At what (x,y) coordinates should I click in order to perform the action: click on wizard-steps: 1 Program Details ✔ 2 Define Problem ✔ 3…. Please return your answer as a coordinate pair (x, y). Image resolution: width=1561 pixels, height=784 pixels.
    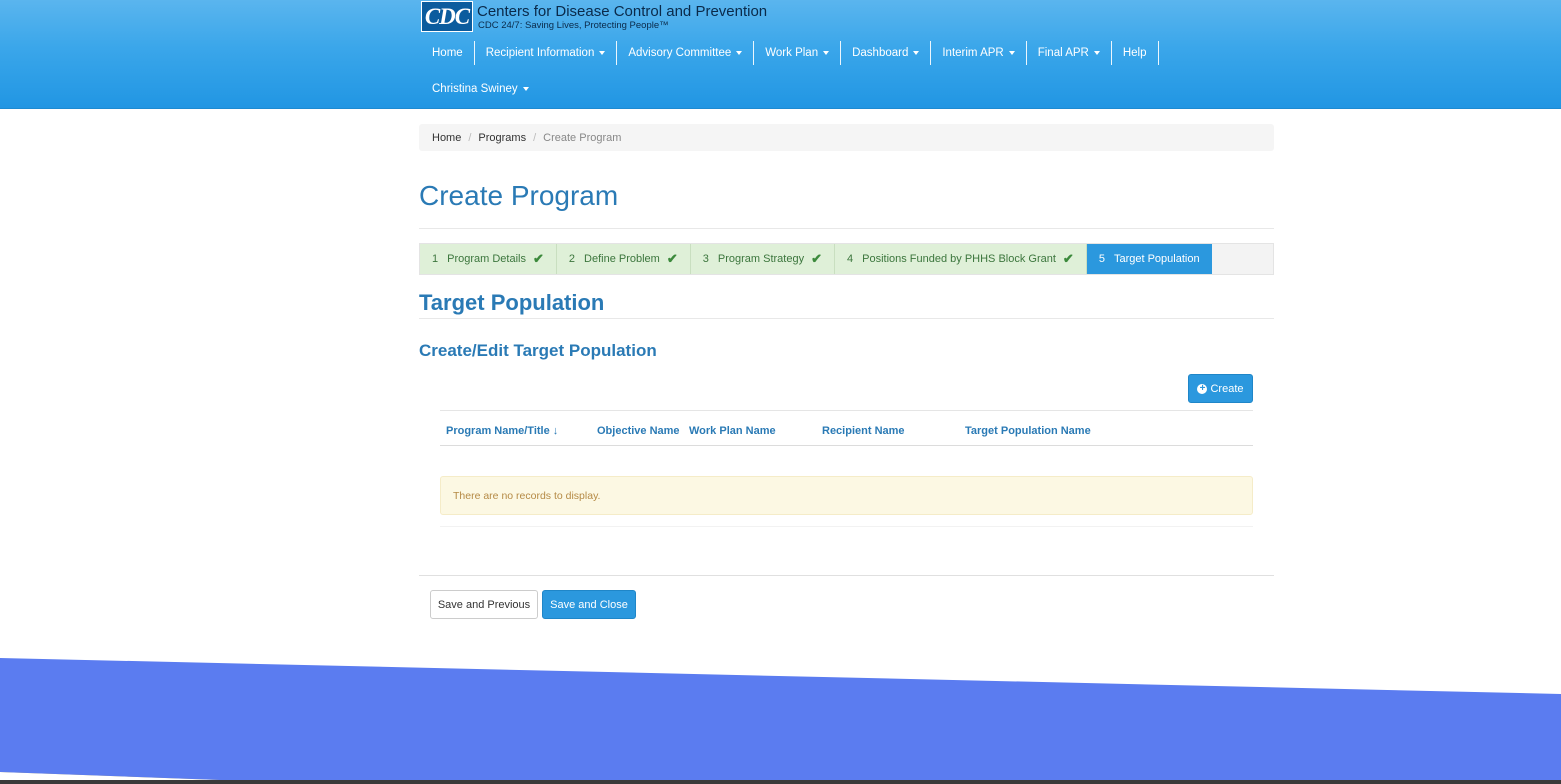
    Looking at the image, I should click on (846, 259).